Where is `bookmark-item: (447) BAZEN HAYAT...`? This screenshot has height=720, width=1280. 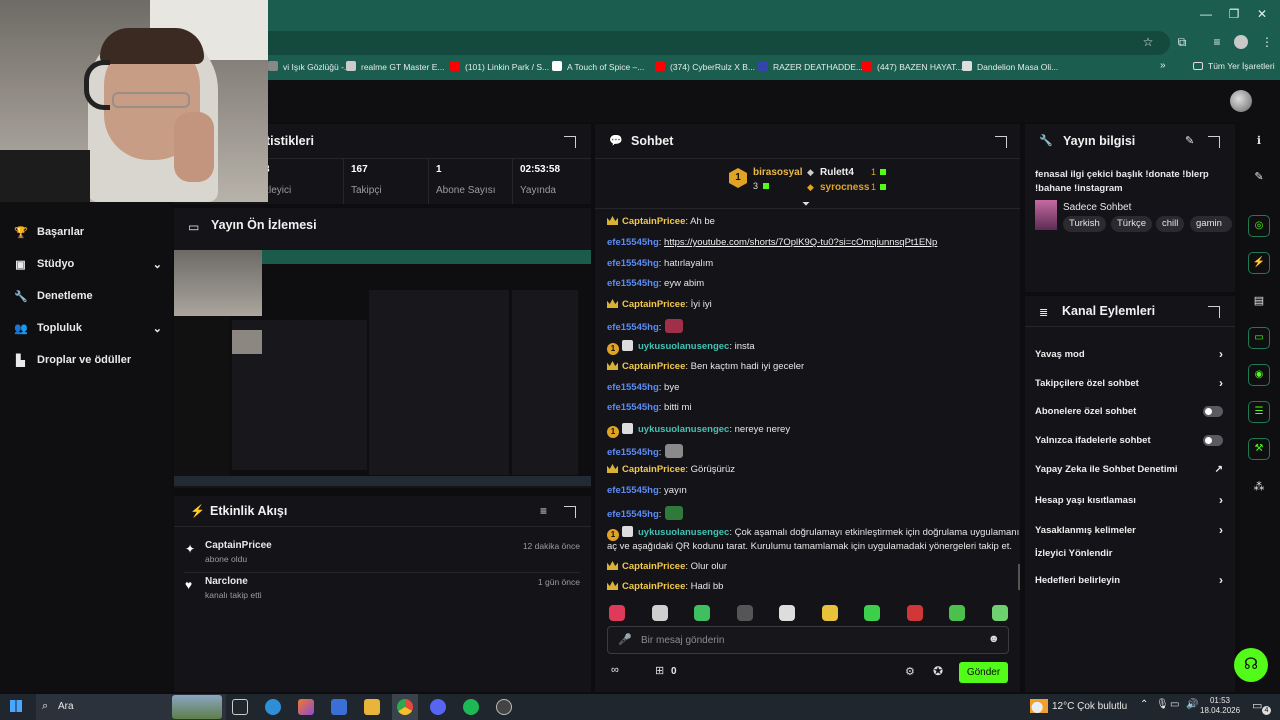 bookmark-item: (447) BAZEN HAYAT... is located at coordinates (912, 66).